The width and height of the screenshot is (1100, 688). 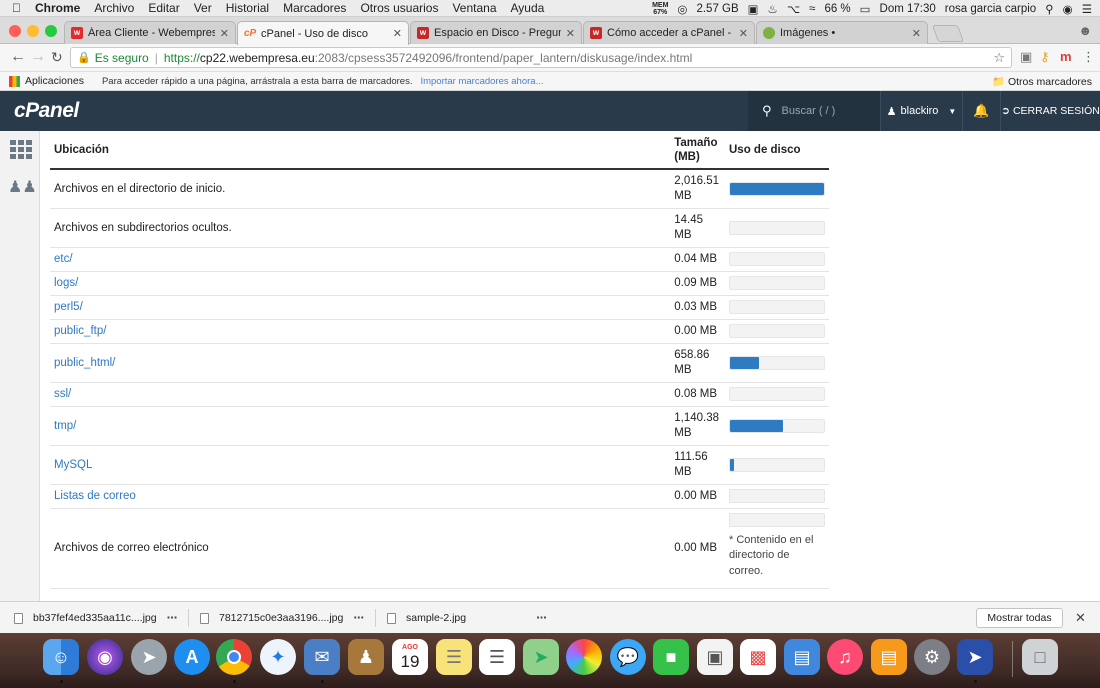 I want to click on user-name: rosa garcia carpio, so click(x=990, y=9).